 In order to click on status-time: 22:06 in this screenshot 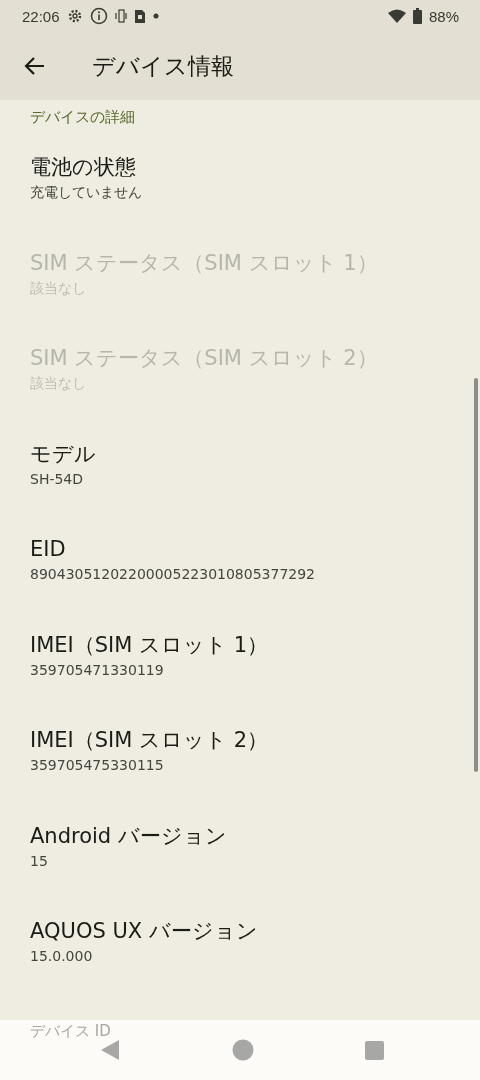, I will do `click(41, 16)`.